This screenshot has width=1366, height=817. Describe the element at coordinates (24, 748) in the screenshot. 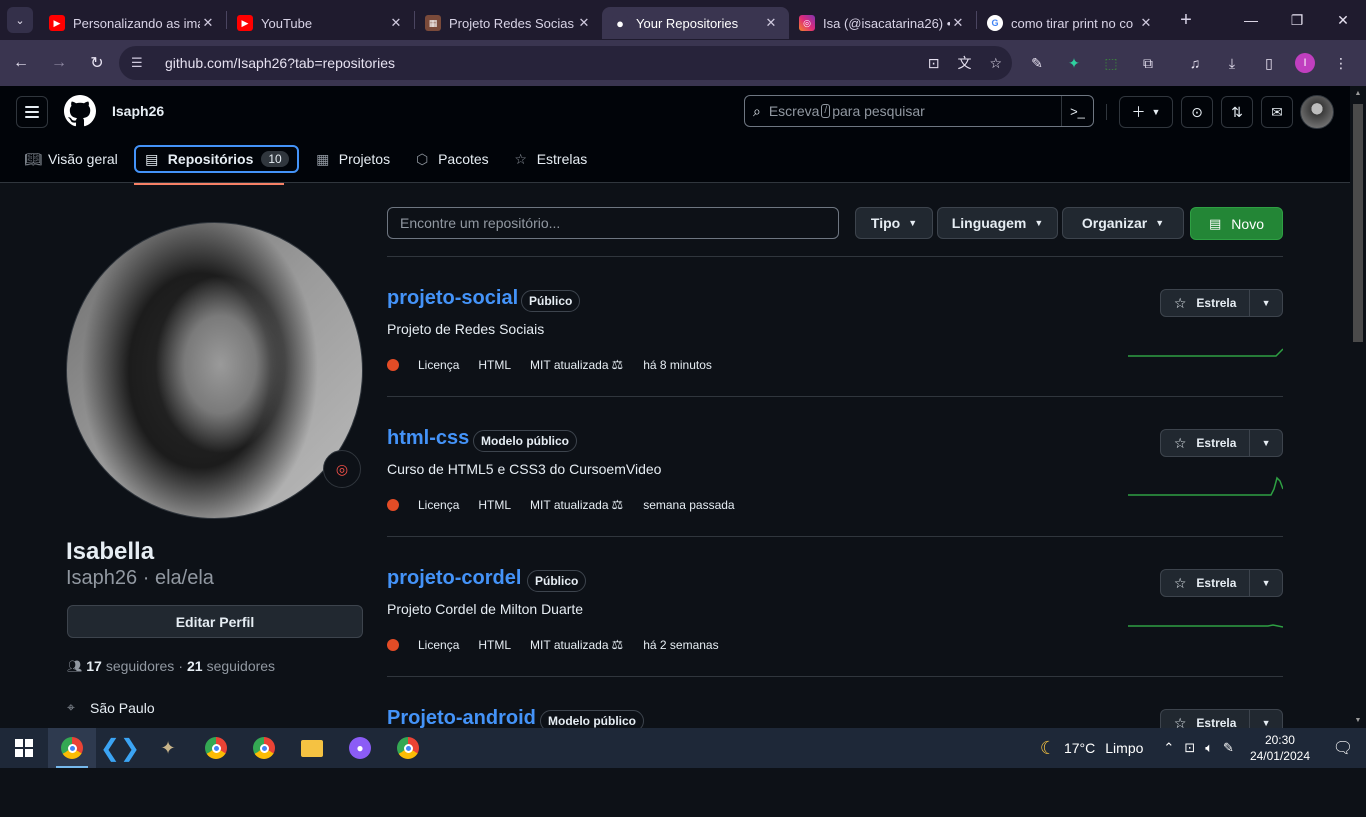

I see `windows-start-button` at that location.